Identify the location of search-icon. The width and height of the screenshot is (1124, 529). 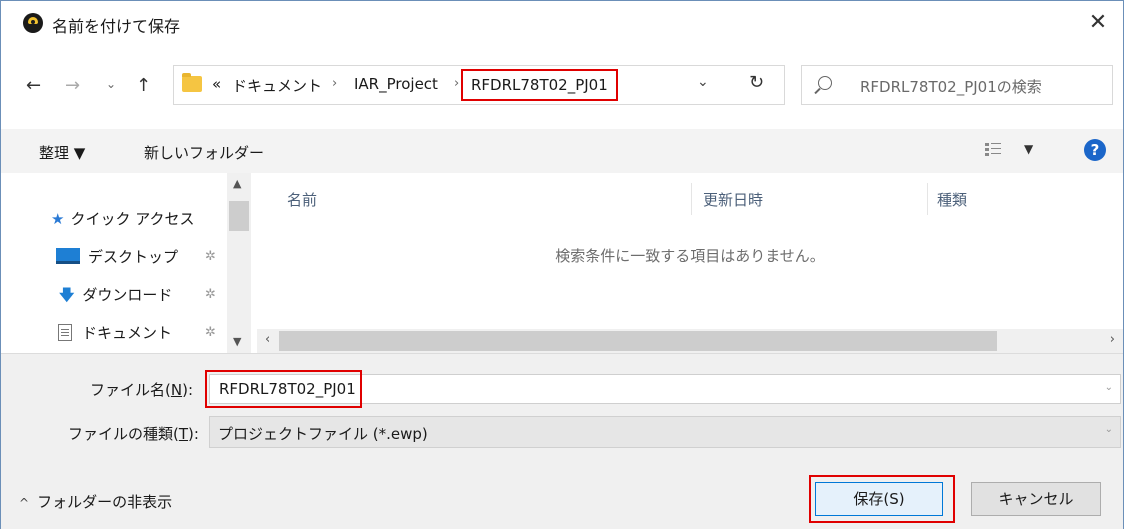
(825, 83).